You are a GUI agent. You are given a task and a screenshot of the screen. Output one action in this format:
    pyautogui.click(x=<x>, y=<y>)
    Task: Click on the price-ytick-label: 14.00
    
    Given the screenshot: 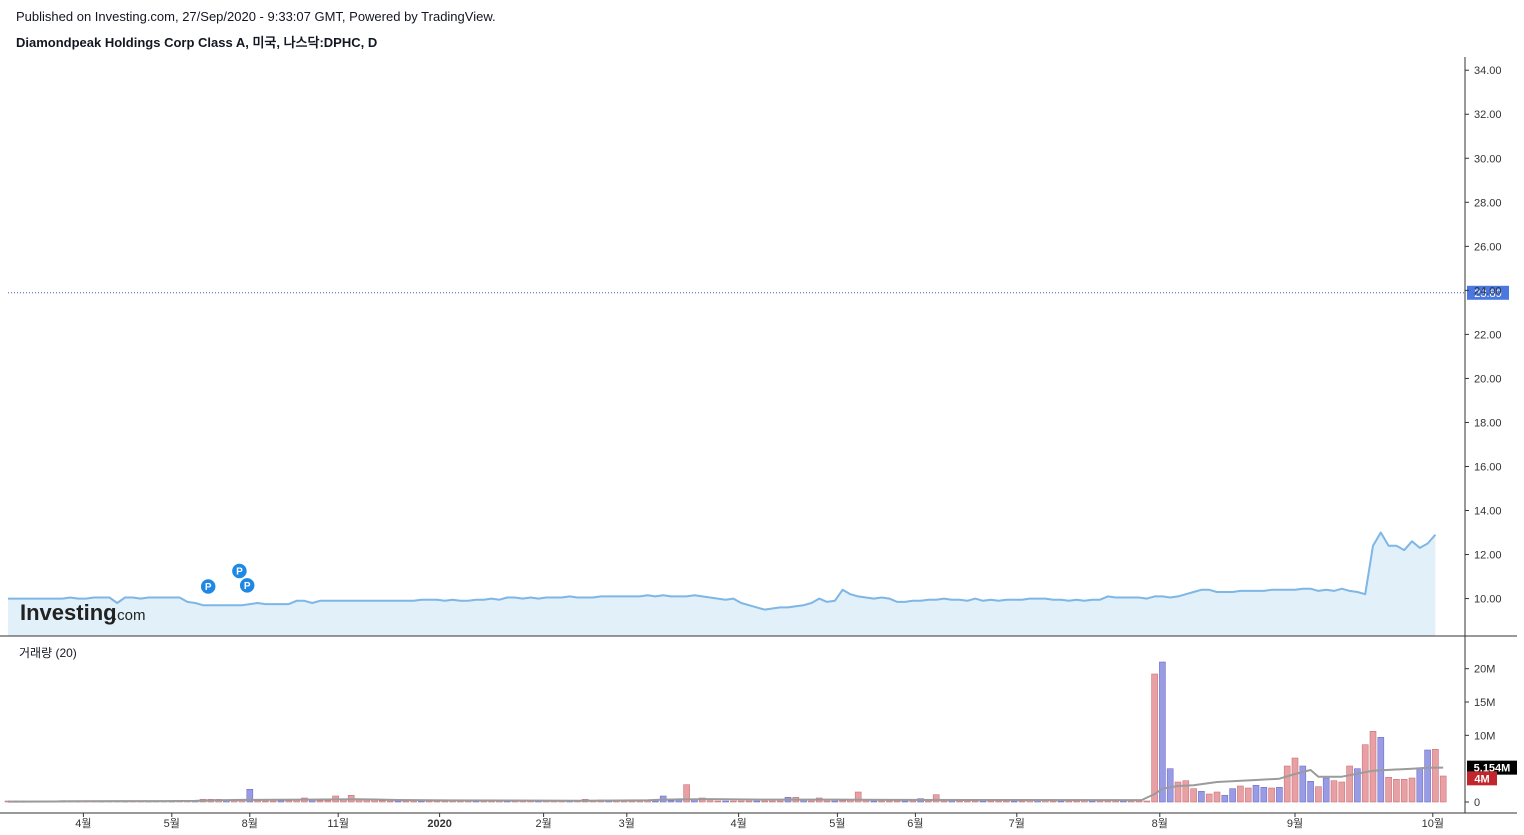 What is the action you would take?
    pyautogui.click(x=1488, y=512)
    